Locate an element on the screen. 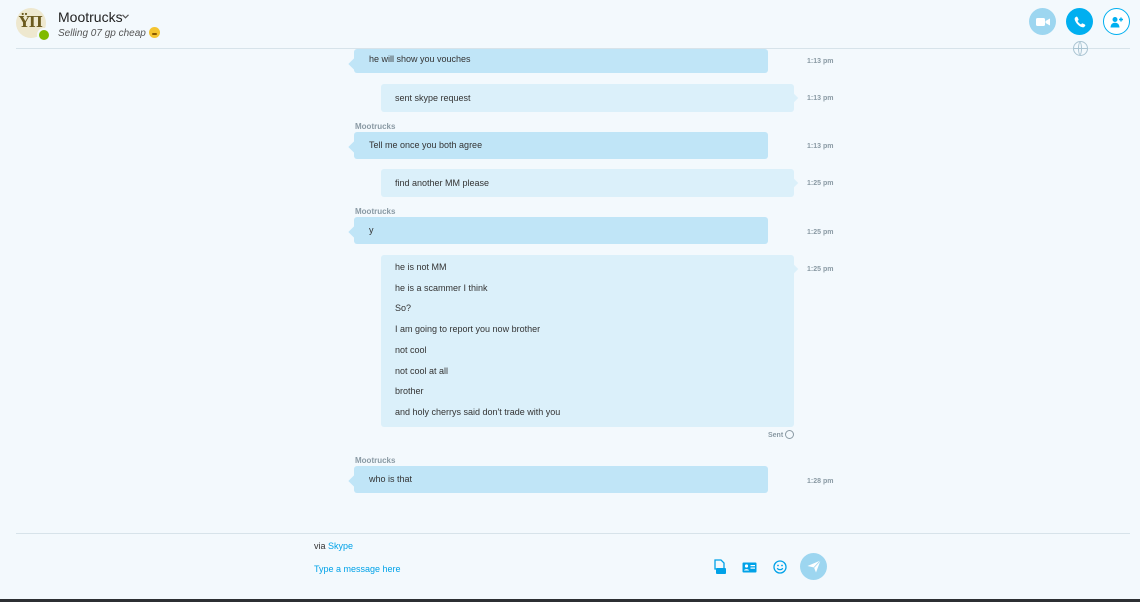 This screenshot has height=602, width=1140. contact-name: Mootrucks is located at coordinates (90, 17).